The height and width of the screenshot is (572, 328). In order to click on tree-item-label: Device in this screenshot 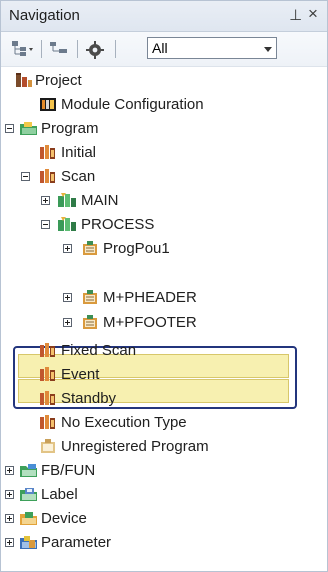, I will do `click(64, 518)`.